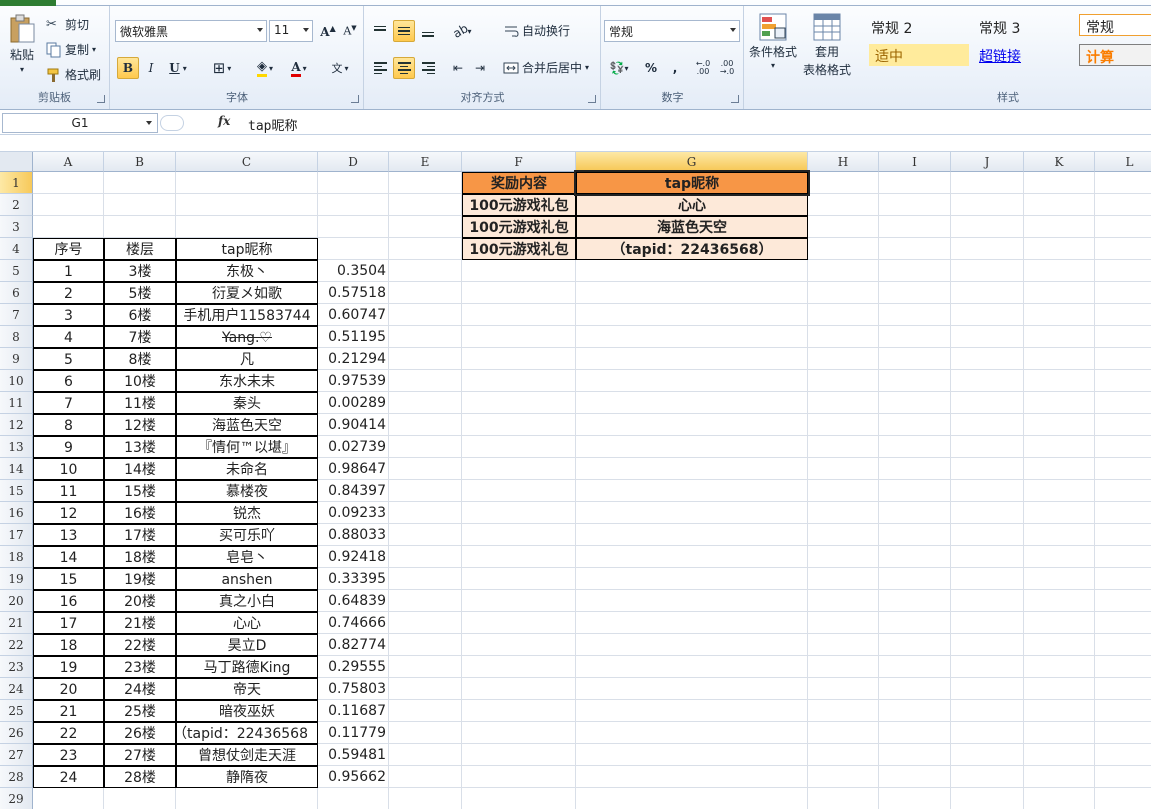 The image size is (1151, 809). What do you see at coordinates (68, 623) in the screenshot?
I see `table-cell-index: 17` at bounding box center [68, 623].